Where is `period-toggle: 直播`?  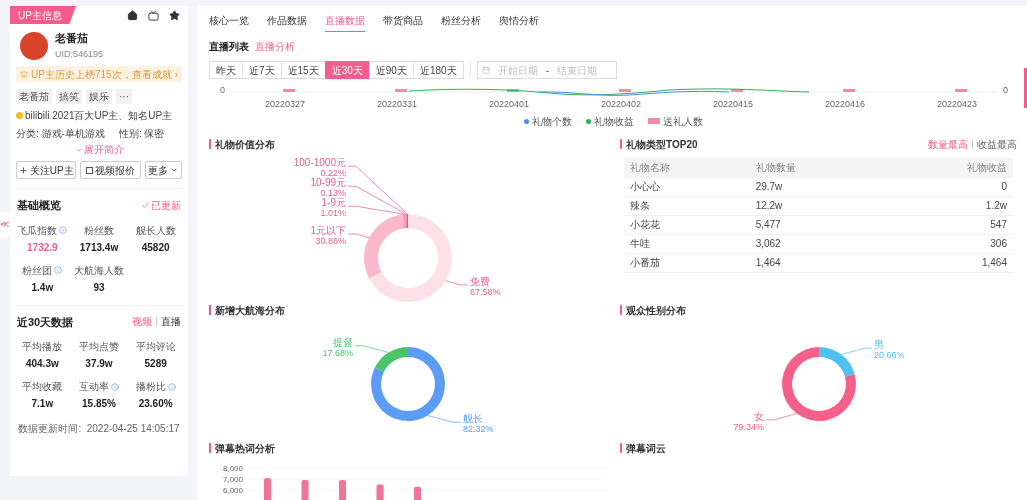
period-toggle: 直播 is located at coordinates (171, 322).